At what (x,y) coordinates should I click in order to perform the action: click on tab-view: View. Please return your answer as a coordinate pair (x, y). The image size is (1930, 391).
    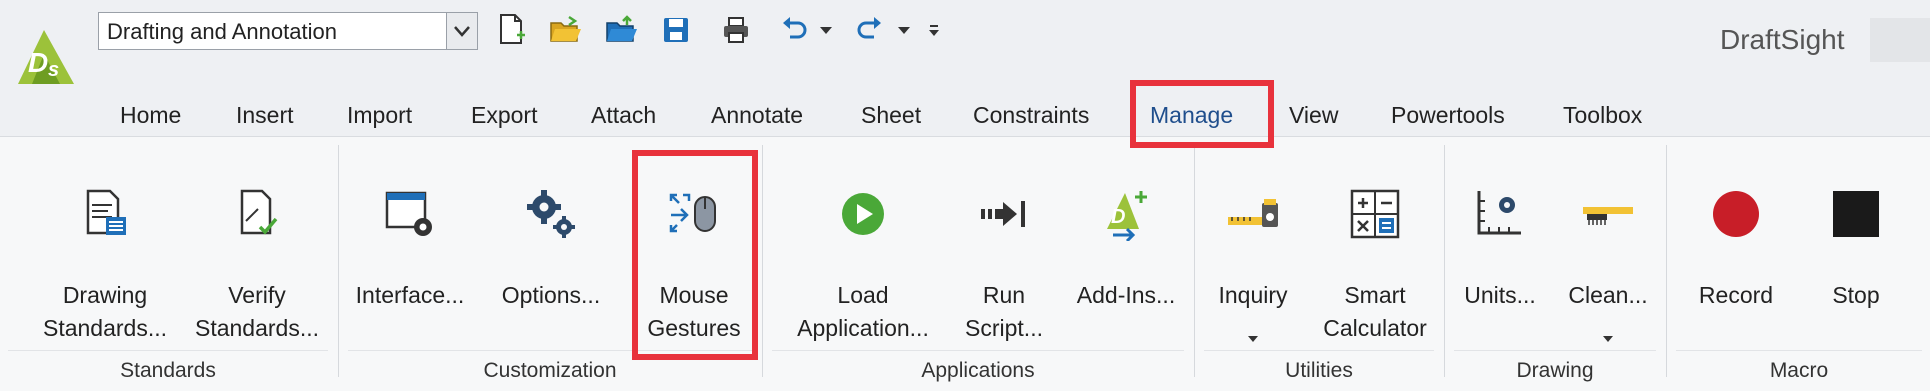
    Looking at the image, I should click on (1313, 115).